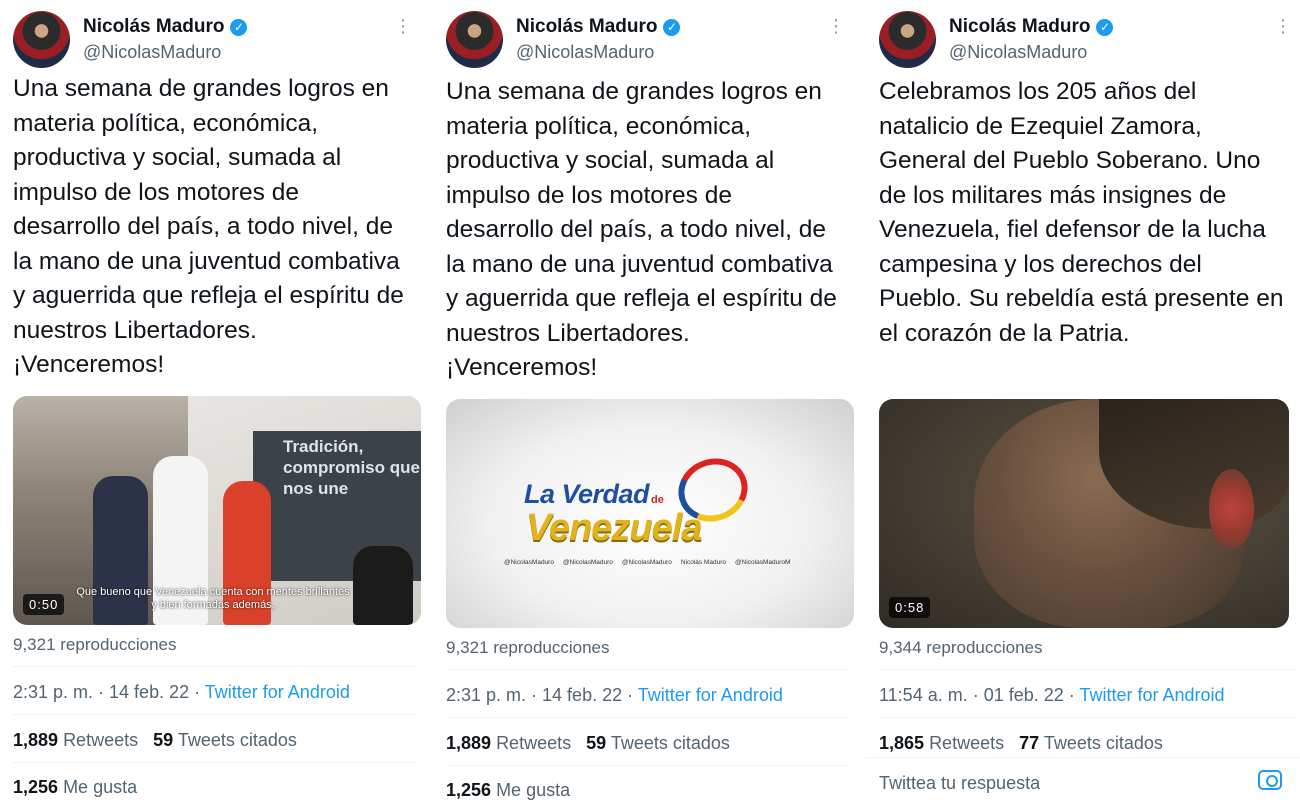  Describe the element at coordinates (979, 695) in the screenshot. I see `tweet-timestamp: 11:54 a. m. · 01 feb. 22 ·` at that location.